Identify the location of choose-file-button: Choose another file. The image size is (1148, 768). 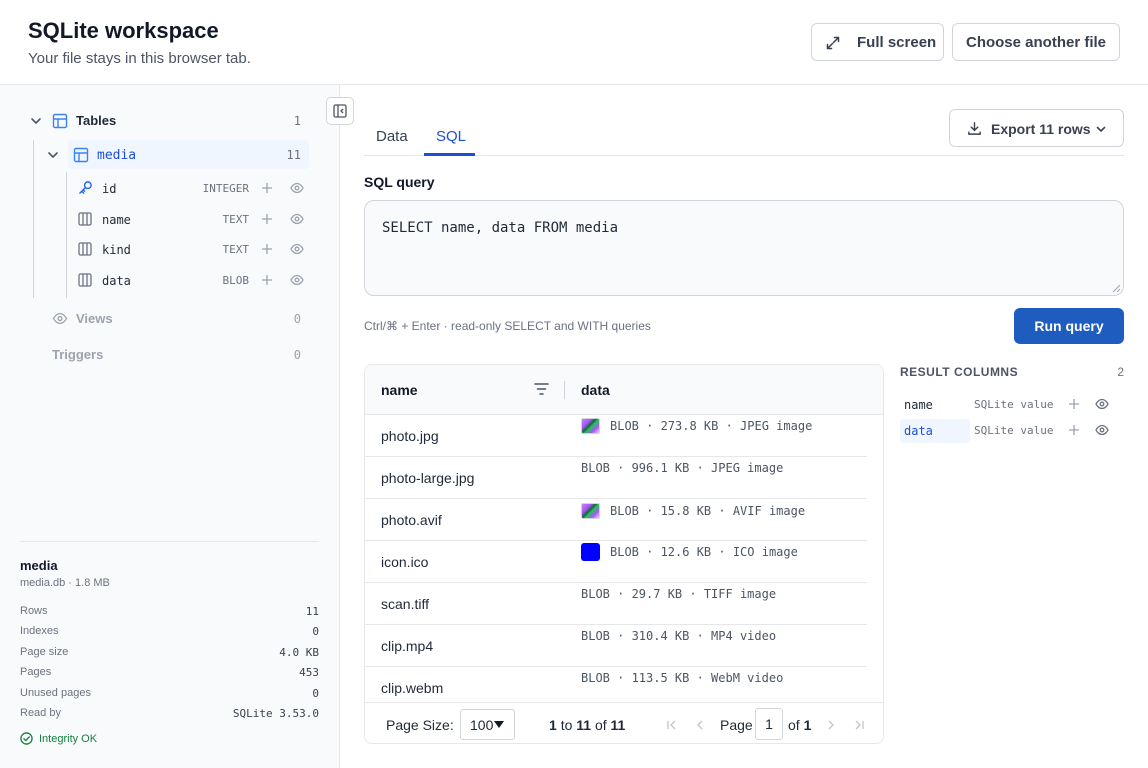
(1036, 42).